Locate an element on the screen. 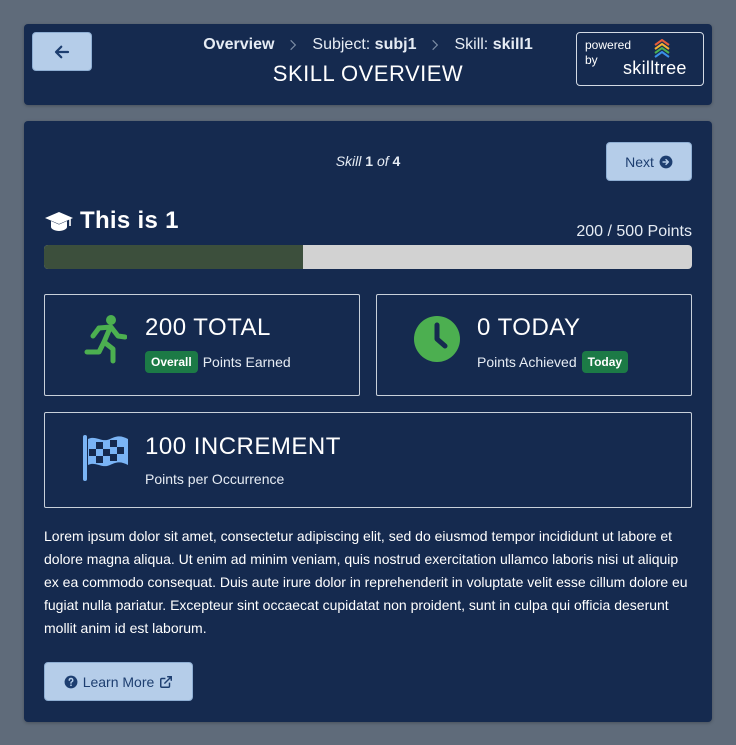 This screenshot has width=736, height=745. next-button: Next is located at coordinates (649, 161).